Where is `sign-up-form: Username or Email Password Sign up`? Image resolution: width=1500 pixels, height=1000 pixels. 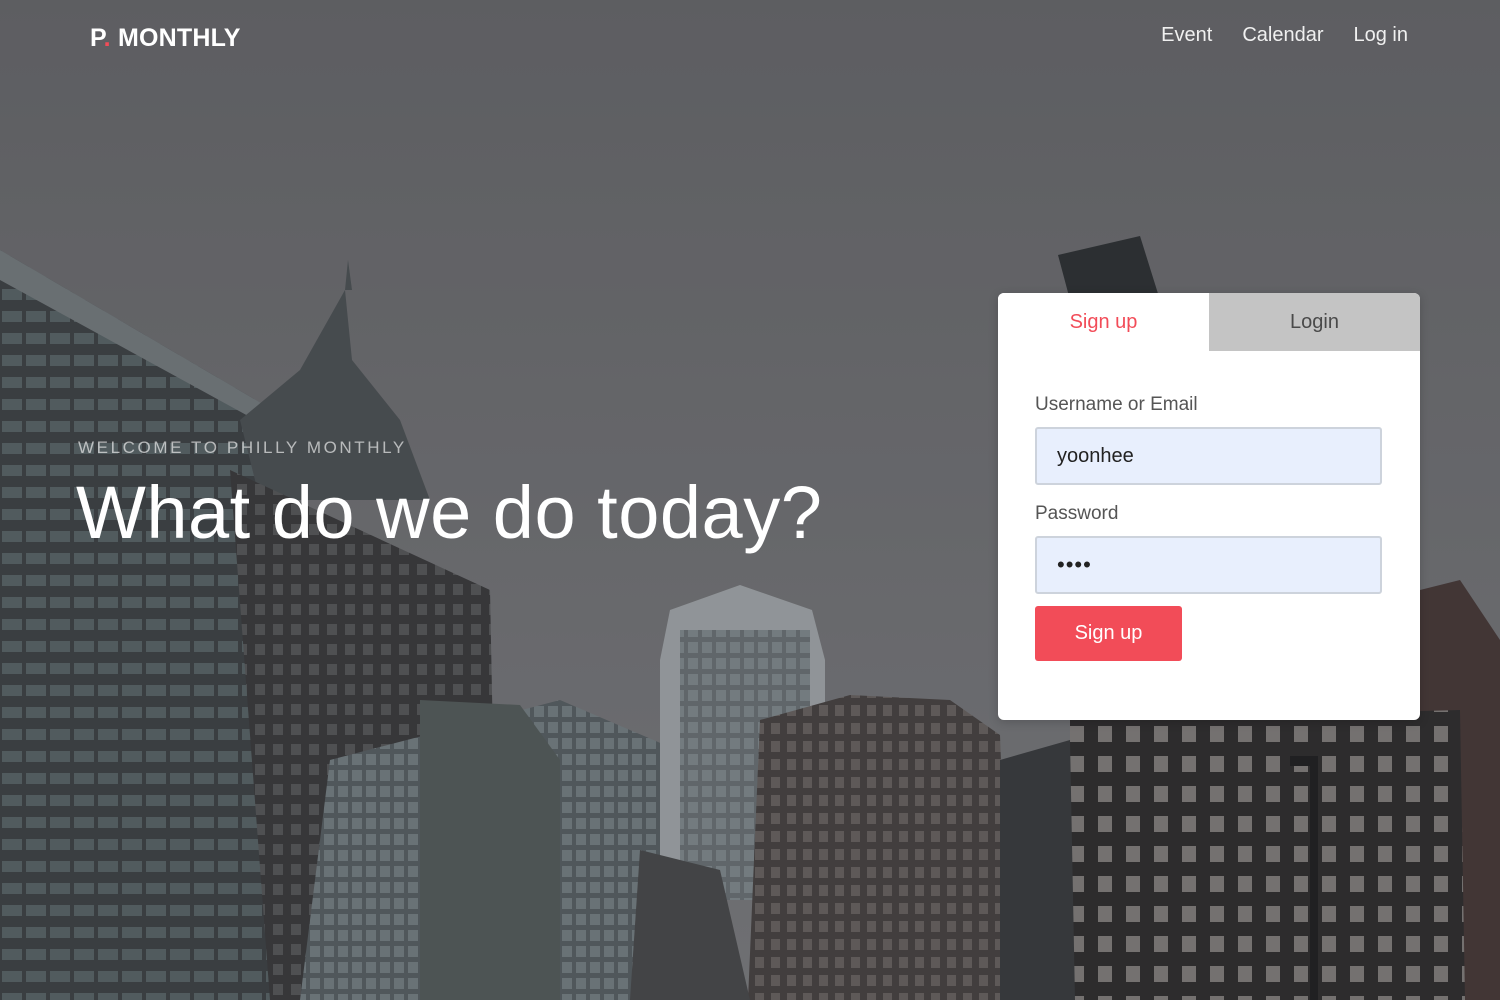 sign-up-form: Username or Email Password Sign up is located at coordinates (1209, 506).